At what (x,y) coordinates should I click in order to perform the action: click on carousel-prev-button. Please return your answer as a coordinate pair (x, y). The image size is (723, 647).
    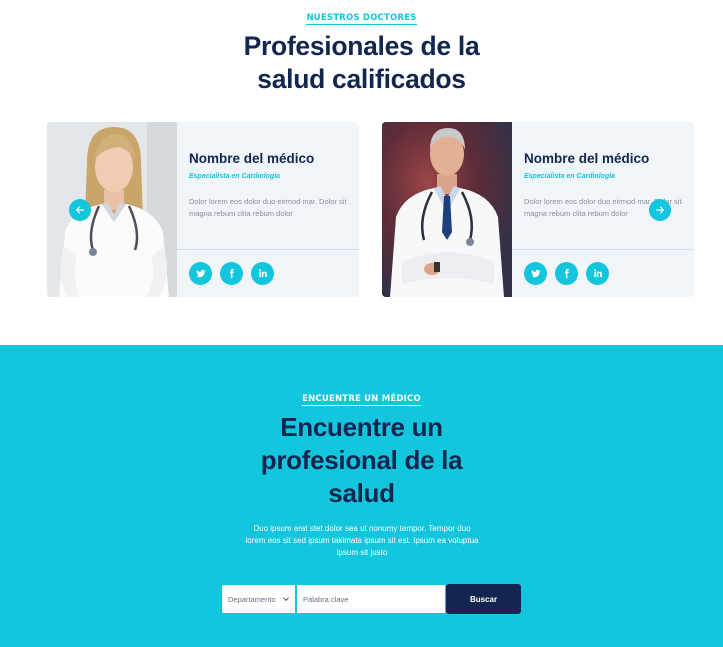
    Looking at the image, I should click on (80, 210).